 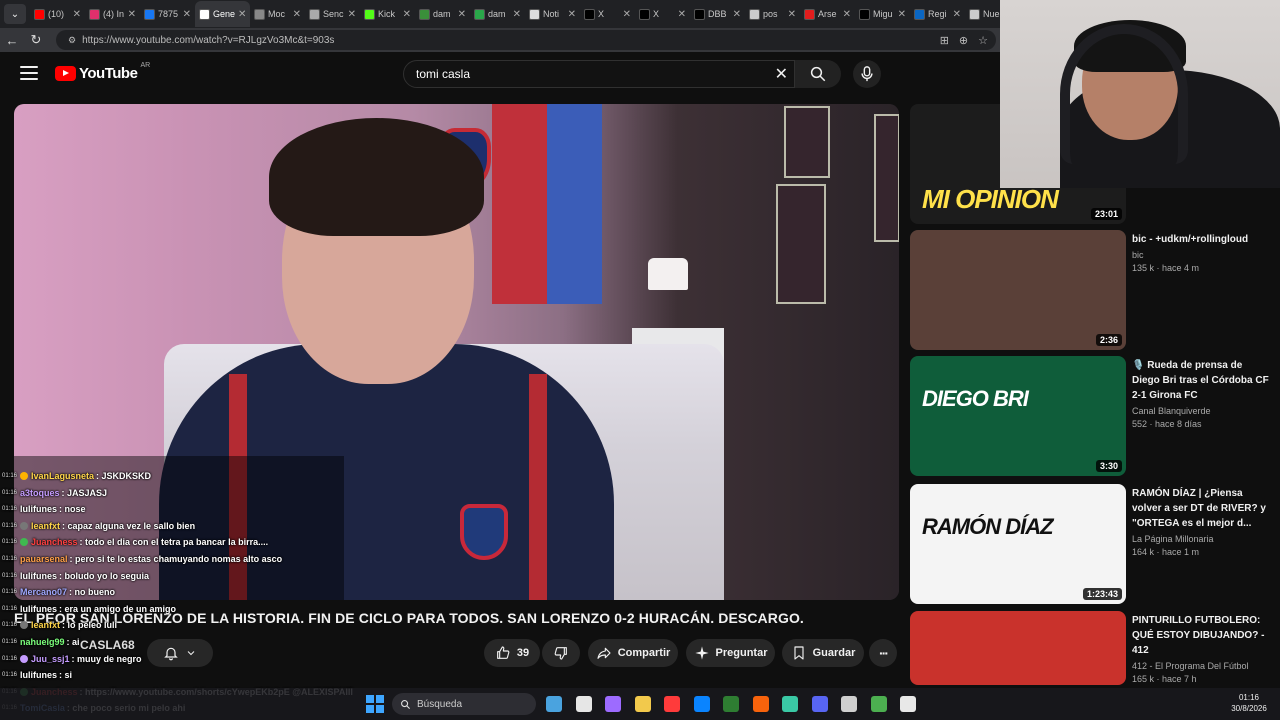 What do you see at coordinates (112, 14) in the screenshot?
I see `browser-tab: (4) In ✕` at bounding box center [112, 14].